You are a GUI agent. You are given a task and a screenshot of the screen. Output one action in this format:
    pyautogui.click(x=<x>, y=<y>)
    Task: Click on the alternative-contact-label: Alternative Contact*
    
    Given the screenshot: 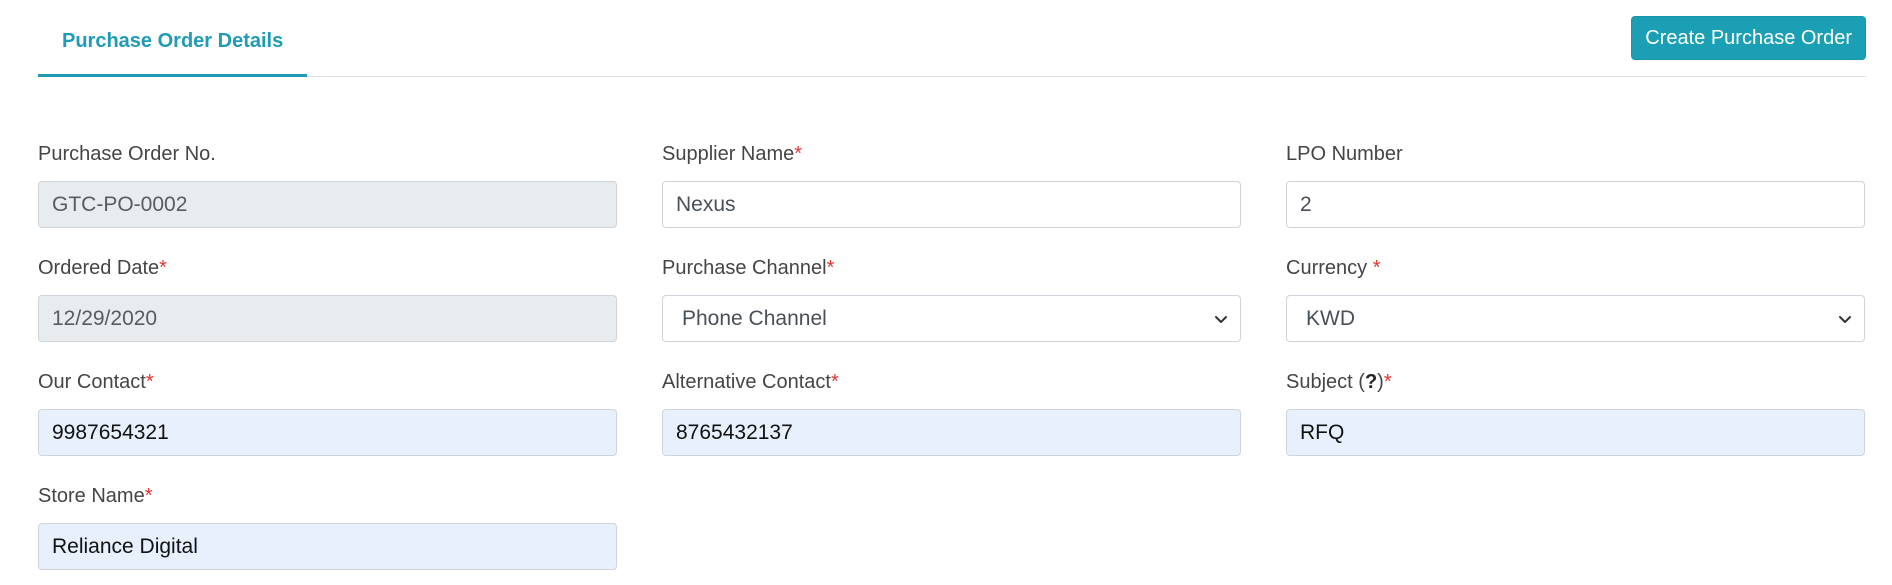 What is the action you would take?
    pyautogui.click(x=750, y=382)
    